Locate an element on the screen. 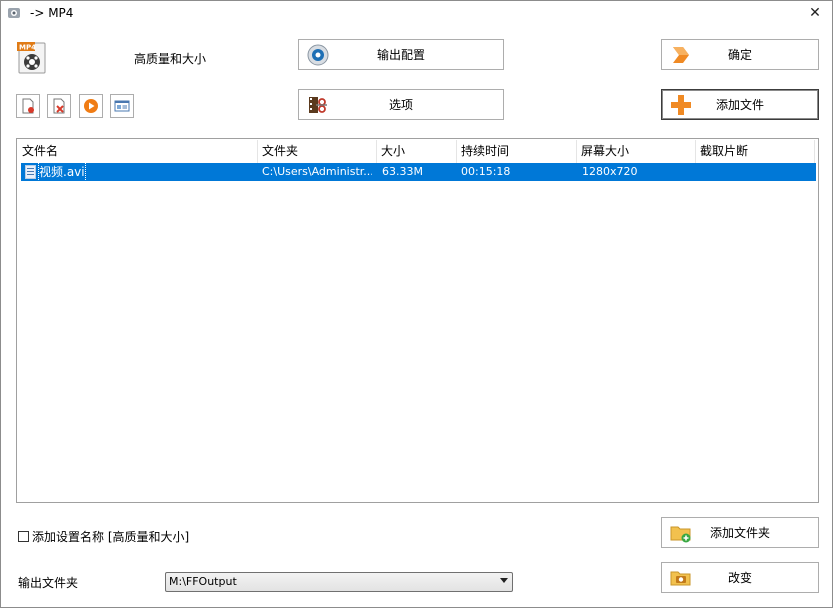  options-button: 选项 is located at coordinates (401, 104).